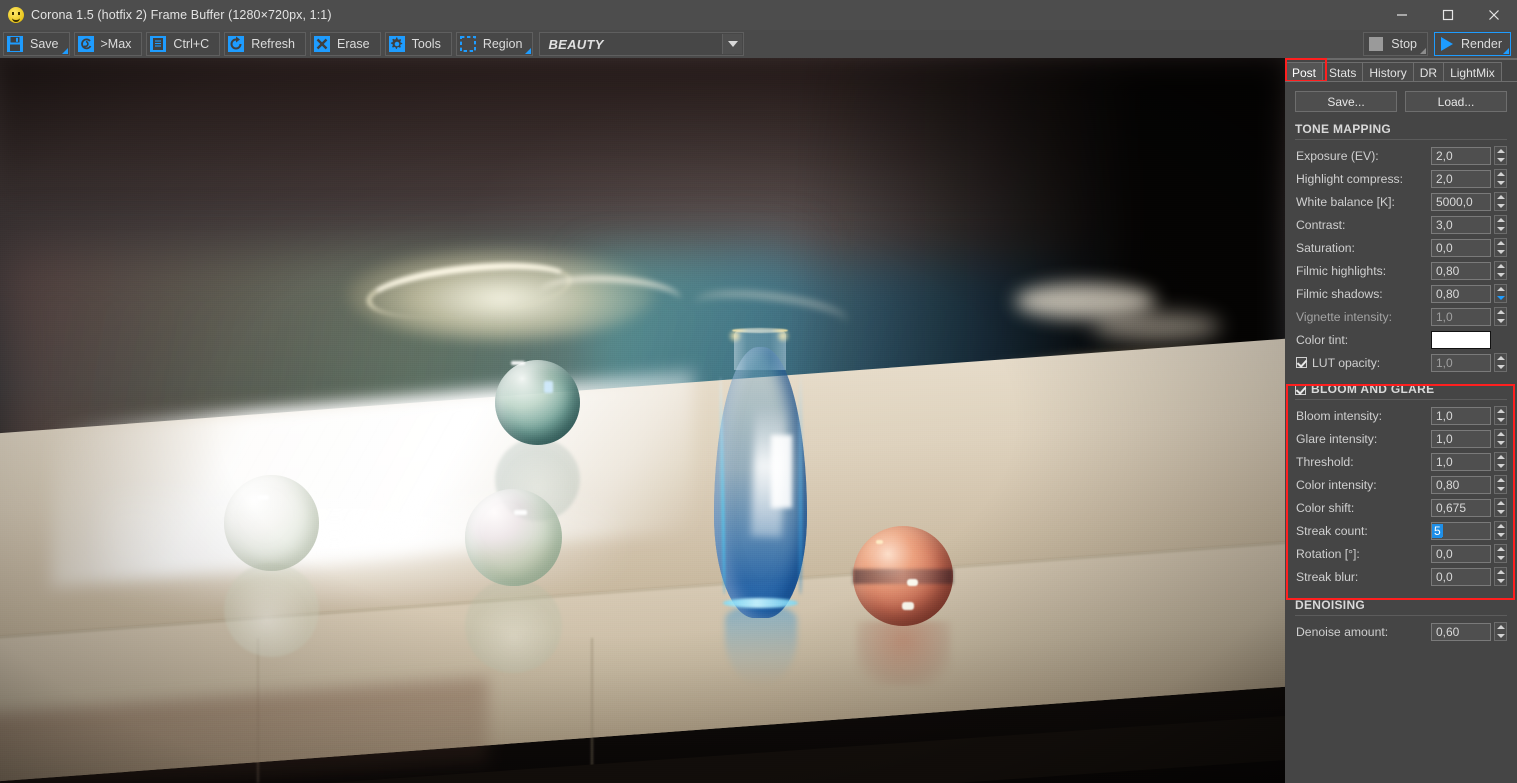 This screenshot has height=783, width=1517. What do you see at coordinates (1500, 530) in the screenshot?
I see `streak-count-stepper` at bounding box center [1500, 530].